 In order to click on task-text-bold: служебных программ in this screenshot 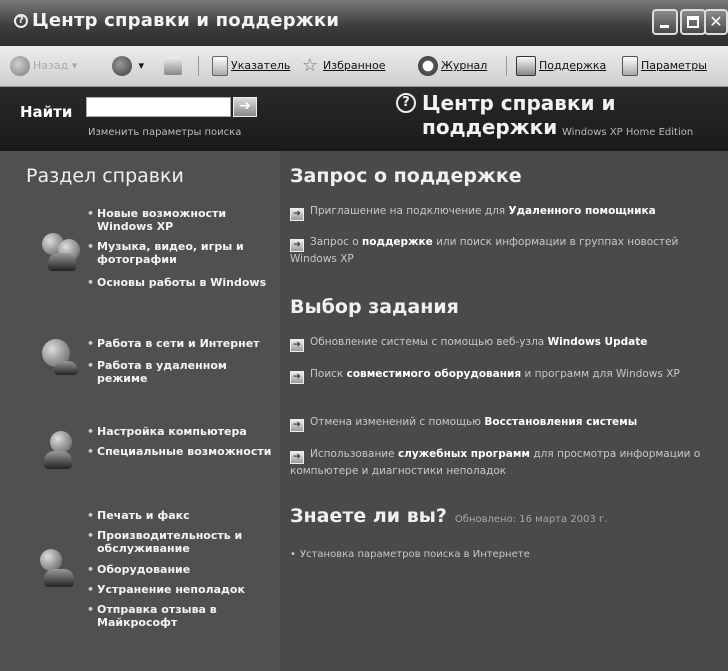, I will do `click(464, 454)`.